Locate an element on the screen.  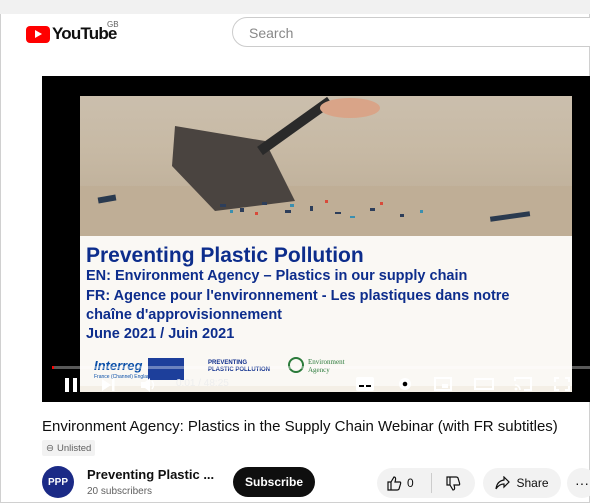
like-dislike-group: 0 is located at coordinates (426, 483).